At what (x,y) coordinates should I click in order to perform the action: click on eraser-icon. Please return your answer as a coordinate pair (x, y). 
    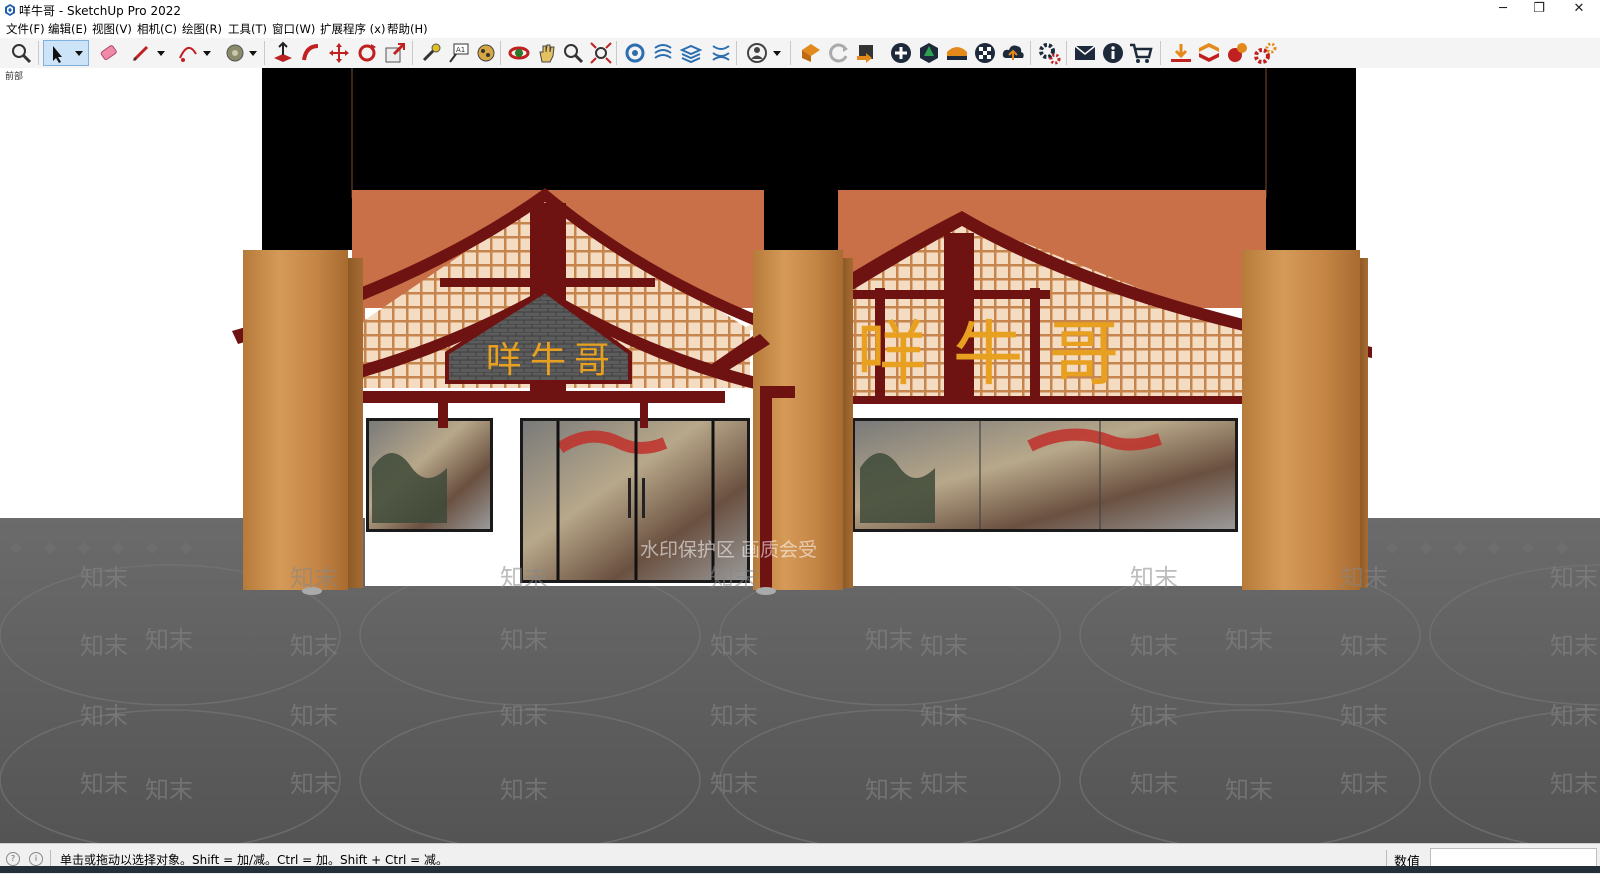
    Looking at the image, I should click on (109, 53).